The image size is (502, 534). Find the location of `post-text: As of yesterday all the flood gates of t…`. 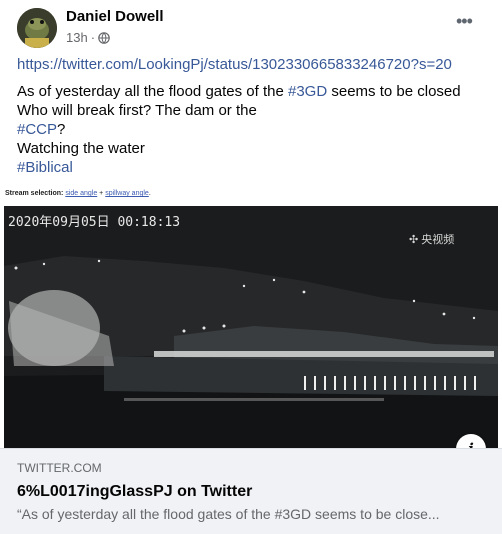

post-text: As of yesterday all the flood gates of t… is located at coordinates (152, 91).